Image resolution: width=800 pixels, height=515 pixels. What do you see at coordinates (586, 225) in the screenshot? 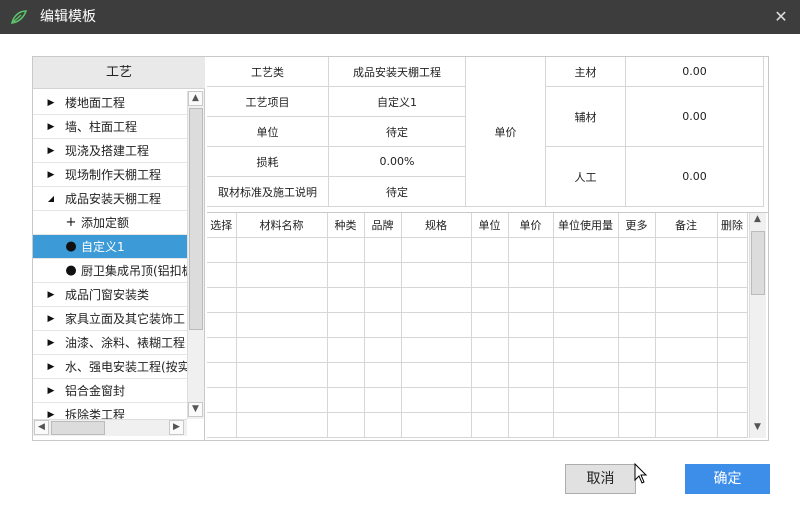
I see `grid-column-header: 单位使用量` at bounding box center [586, 225].